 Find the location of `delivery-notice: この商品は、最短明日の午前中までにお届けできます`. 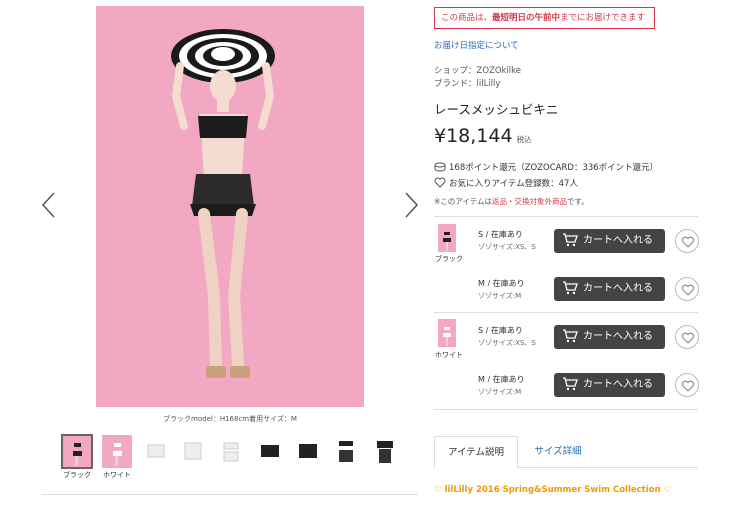

delivery-notice: この商品は、最短明日の午前中までにお届けできます is located at coordinates (544, 18).